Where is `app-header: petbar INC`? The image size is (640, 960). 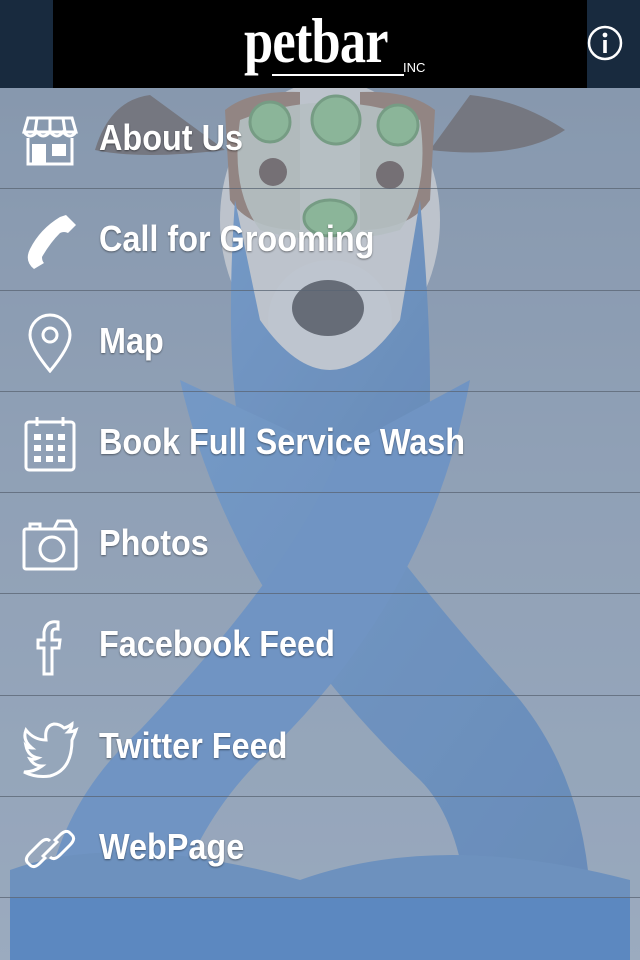 app-header: petbar INC is located at coordinates (320, 44).